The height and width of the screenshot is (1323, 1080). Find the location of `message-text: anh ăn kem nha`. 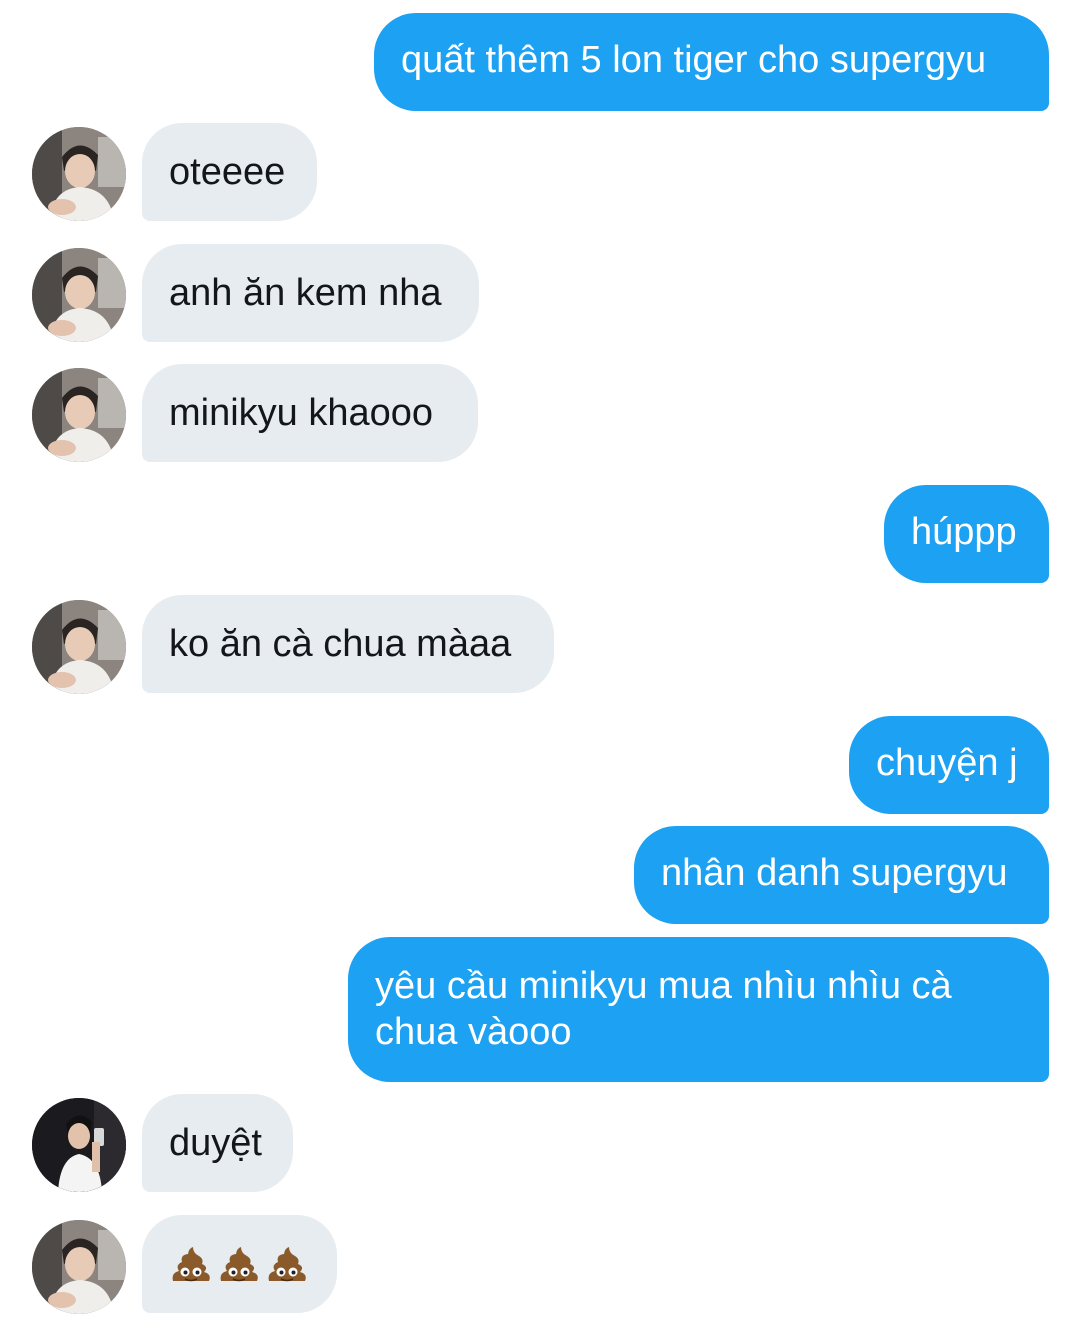

message-text: anh ăn kem nha is located at coordinates (305, 293).